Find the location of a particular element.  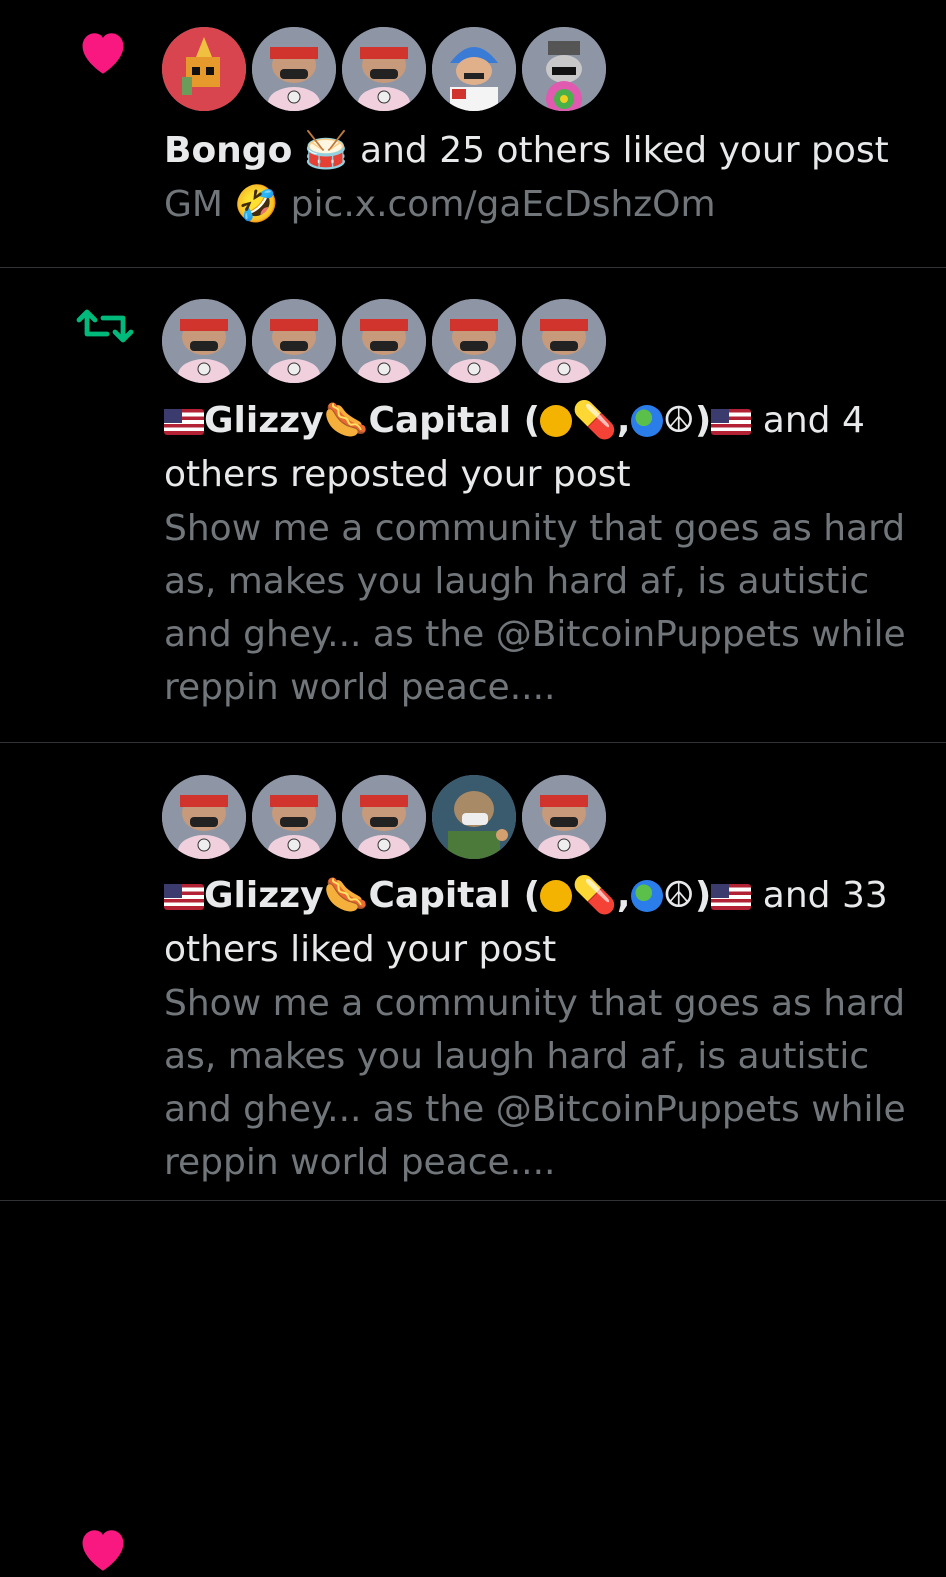

actor-emoji: 🥁 is located at coordinates (326, 150).